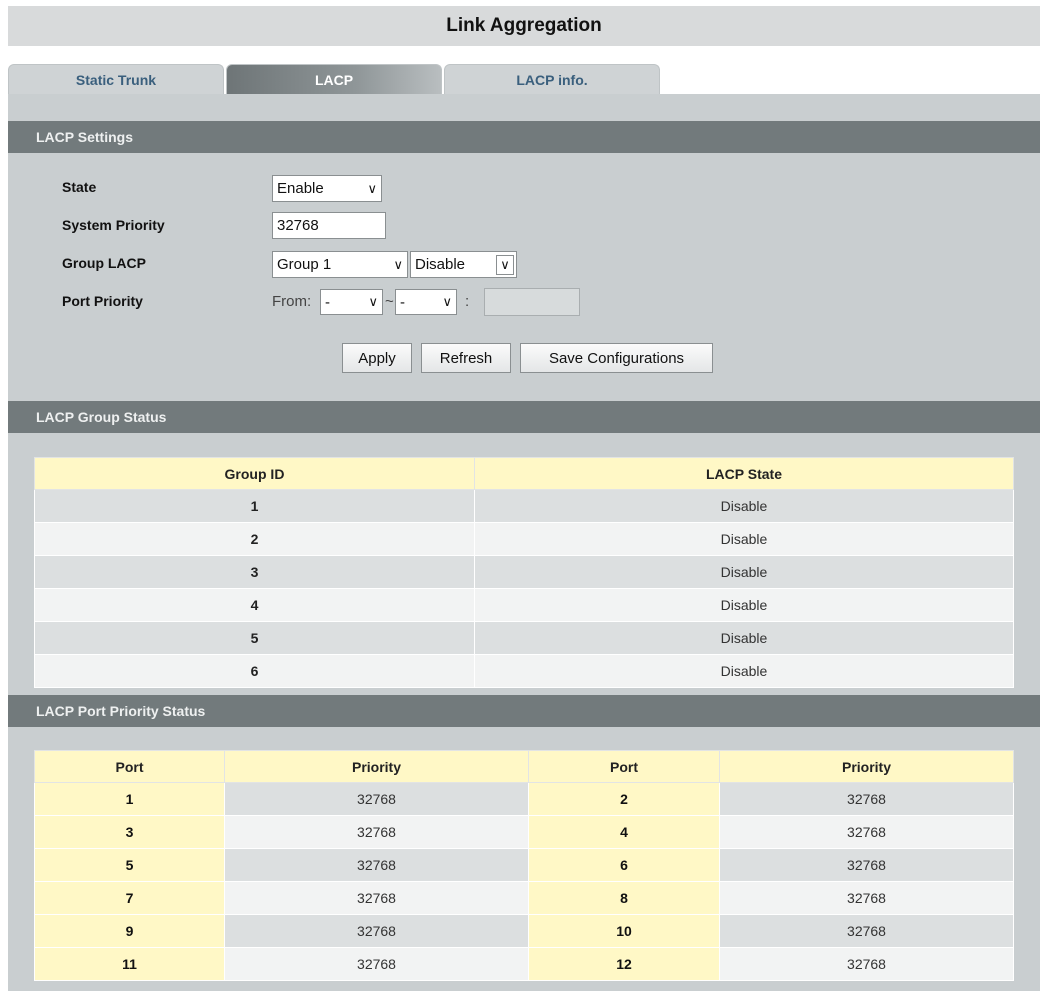 The width and height of the screenshot is (1048, 993). I want to click on port-cell: 6, so click(624, 865).